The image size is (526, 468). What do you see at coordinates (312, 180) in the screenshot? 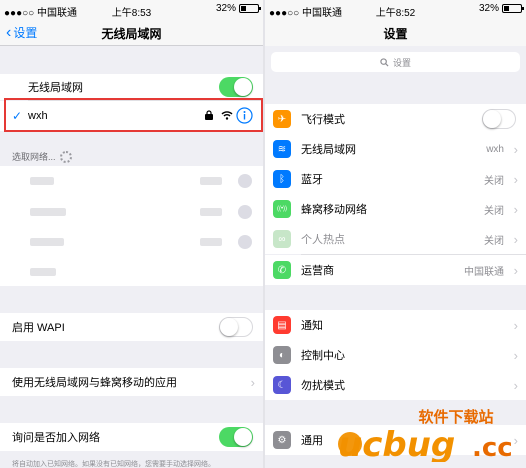
I see `settings-item-label: 蓝牙` at bounding box center [312, 180].